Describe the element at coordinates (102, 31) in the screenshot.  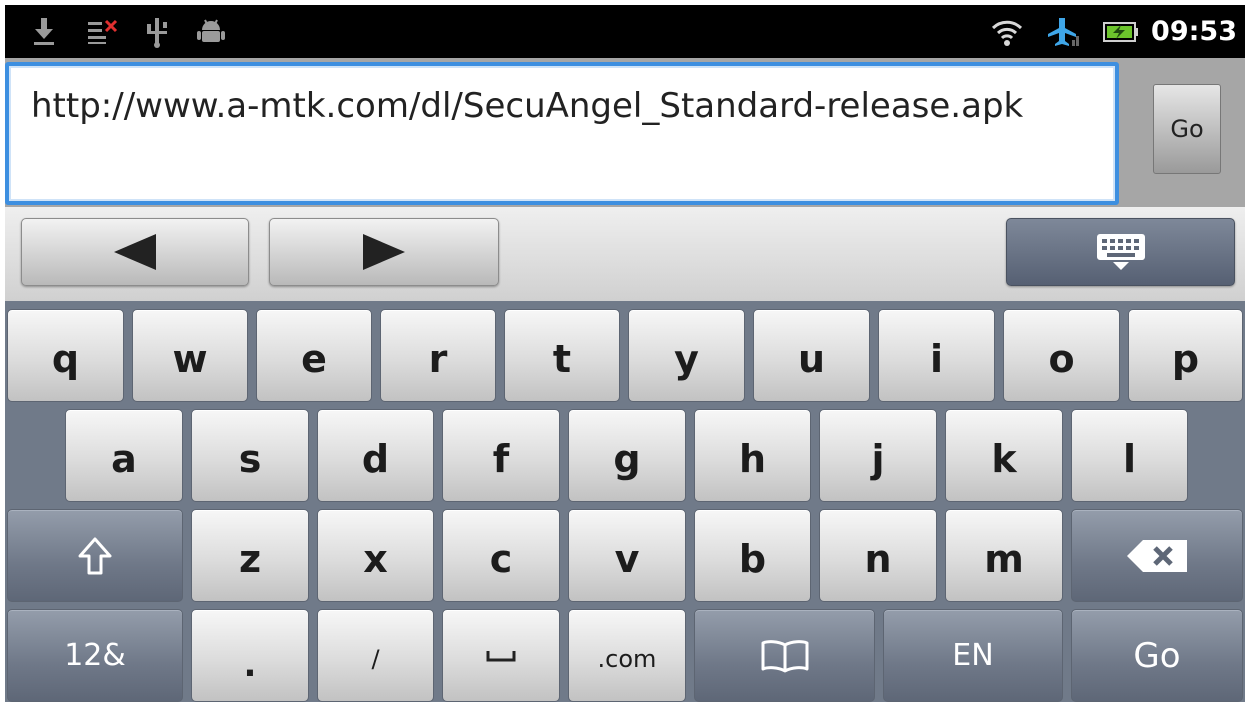
I see `sync-error-icon` at that location.